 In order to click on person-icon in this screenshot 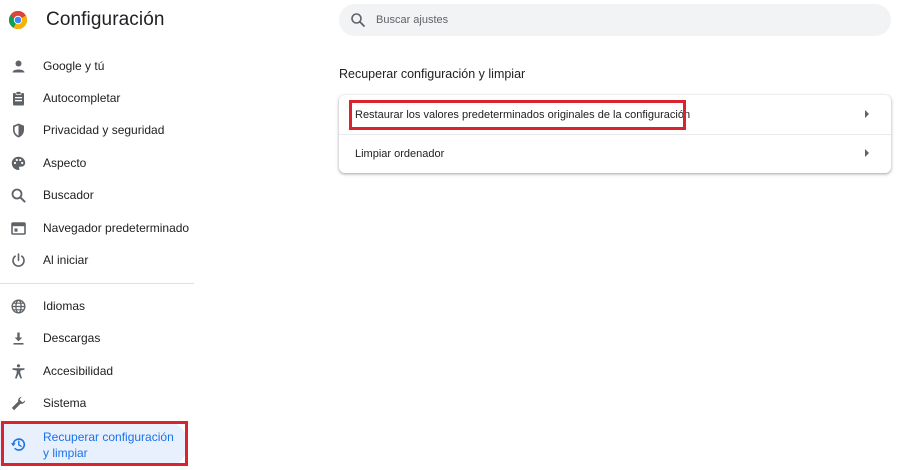, I will do `click(18, 66)`.